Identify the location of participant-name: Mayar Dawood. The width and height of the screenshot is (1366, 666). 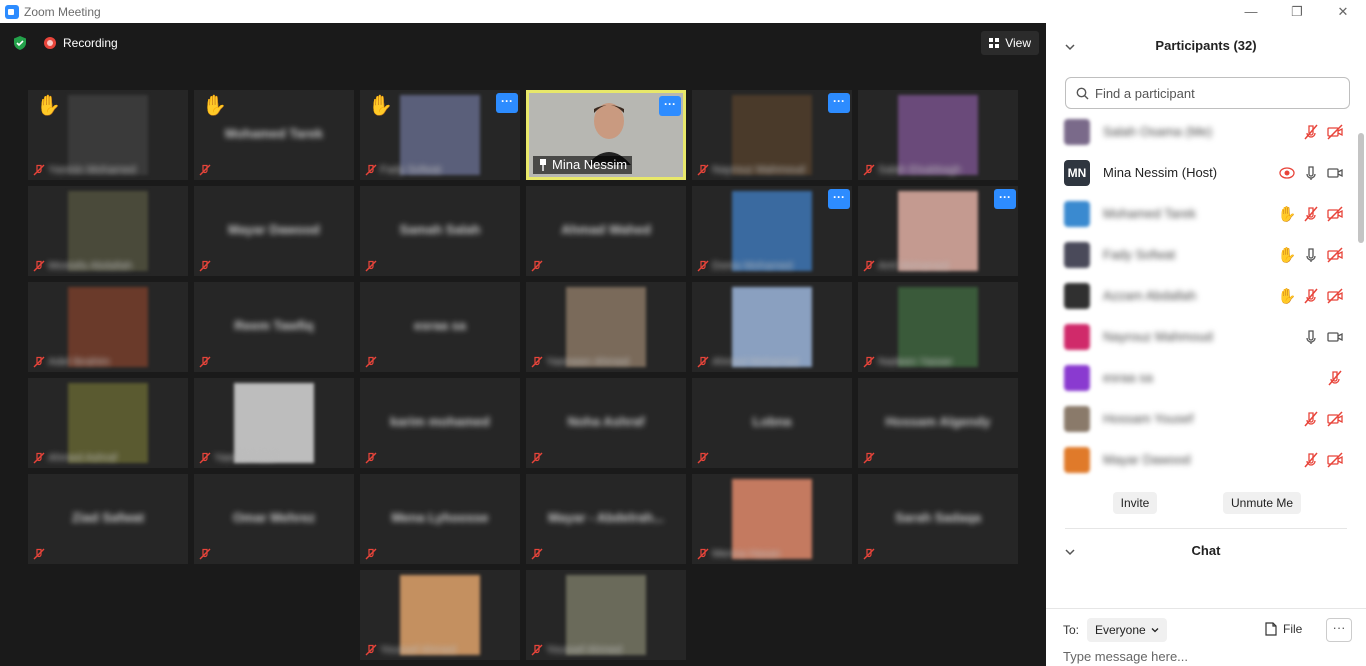
(274, 229).